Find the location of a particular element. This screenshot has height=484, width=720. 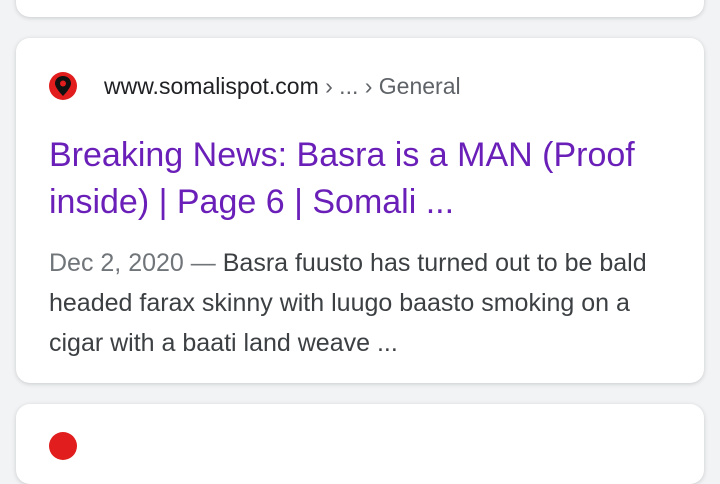

result-date: Dec 2, 2020 is located at coordinates (116, 263).